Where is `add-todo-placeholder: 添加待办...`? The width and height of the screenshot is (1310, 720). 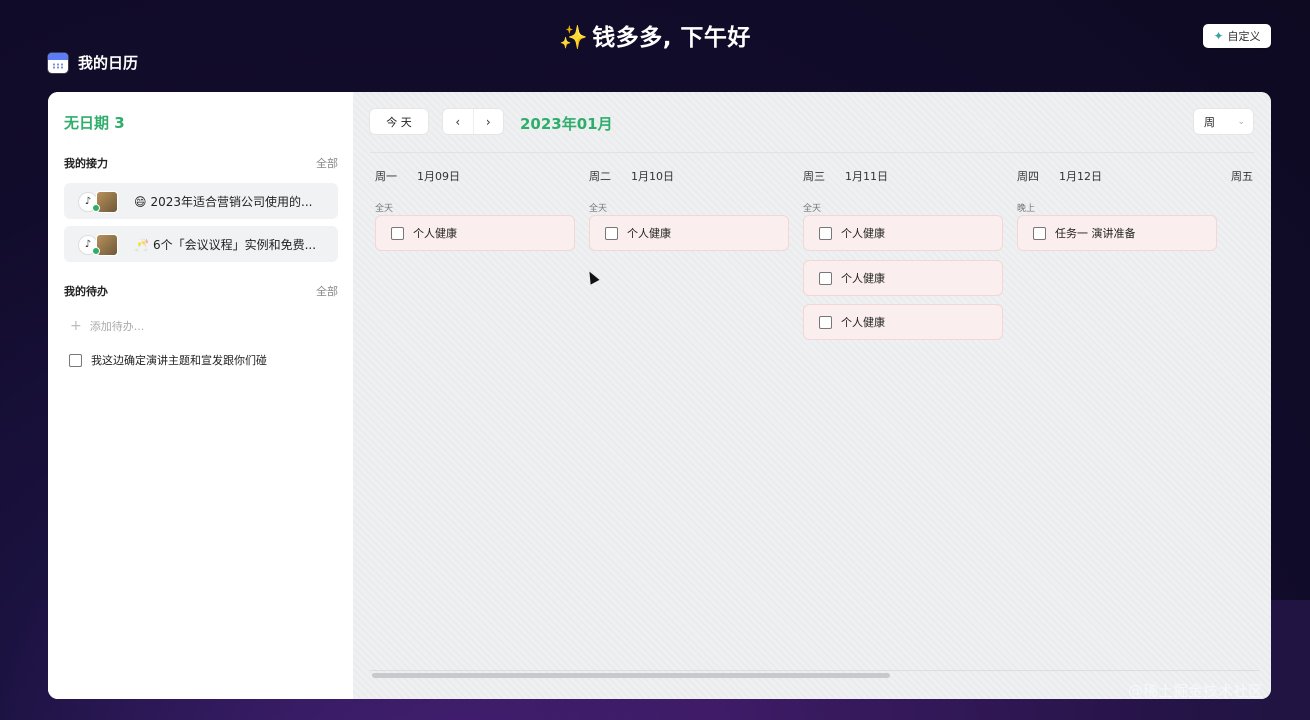
add-todo-placeholder: 添加待办... is located at coordinates (117, 326).